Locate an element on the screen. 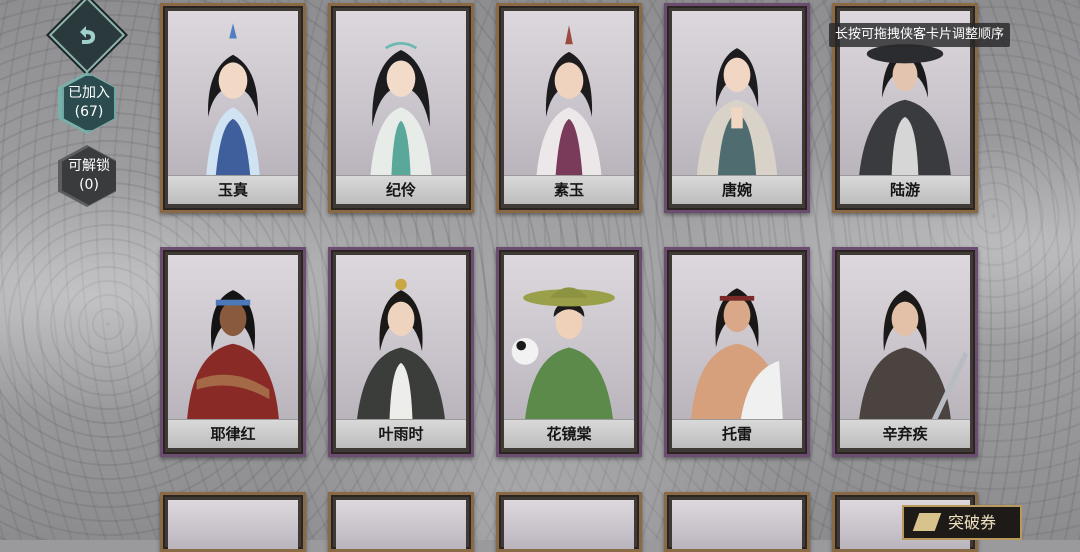 The height and width of the screenshot is (552, 1080). tab-joined-label: 已加入 is located at coordinates (89, 93).